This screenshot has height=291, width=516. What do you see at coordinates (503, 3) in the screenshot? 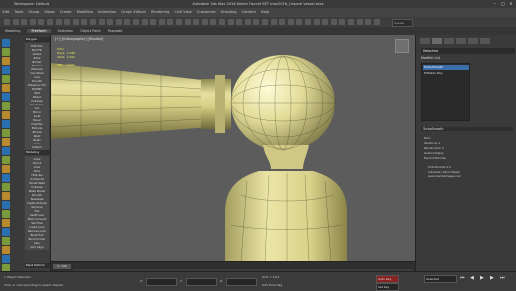
I see `maximize-icon: □` at bounding box center [503, 3].